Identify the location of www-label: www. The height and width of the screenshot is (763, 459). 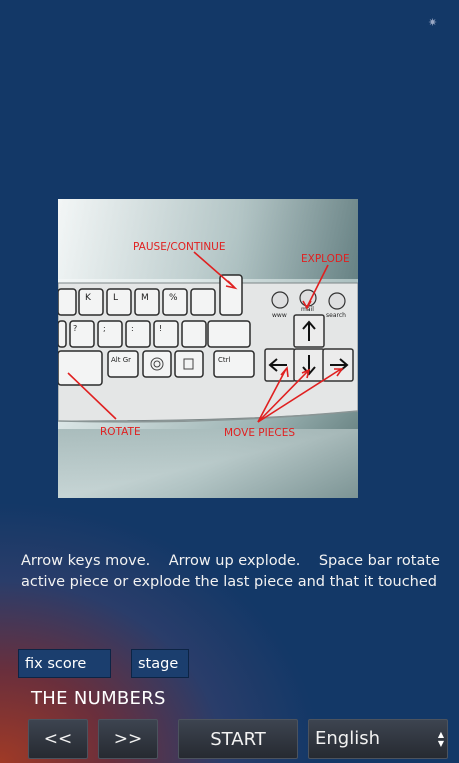
(279, 315).